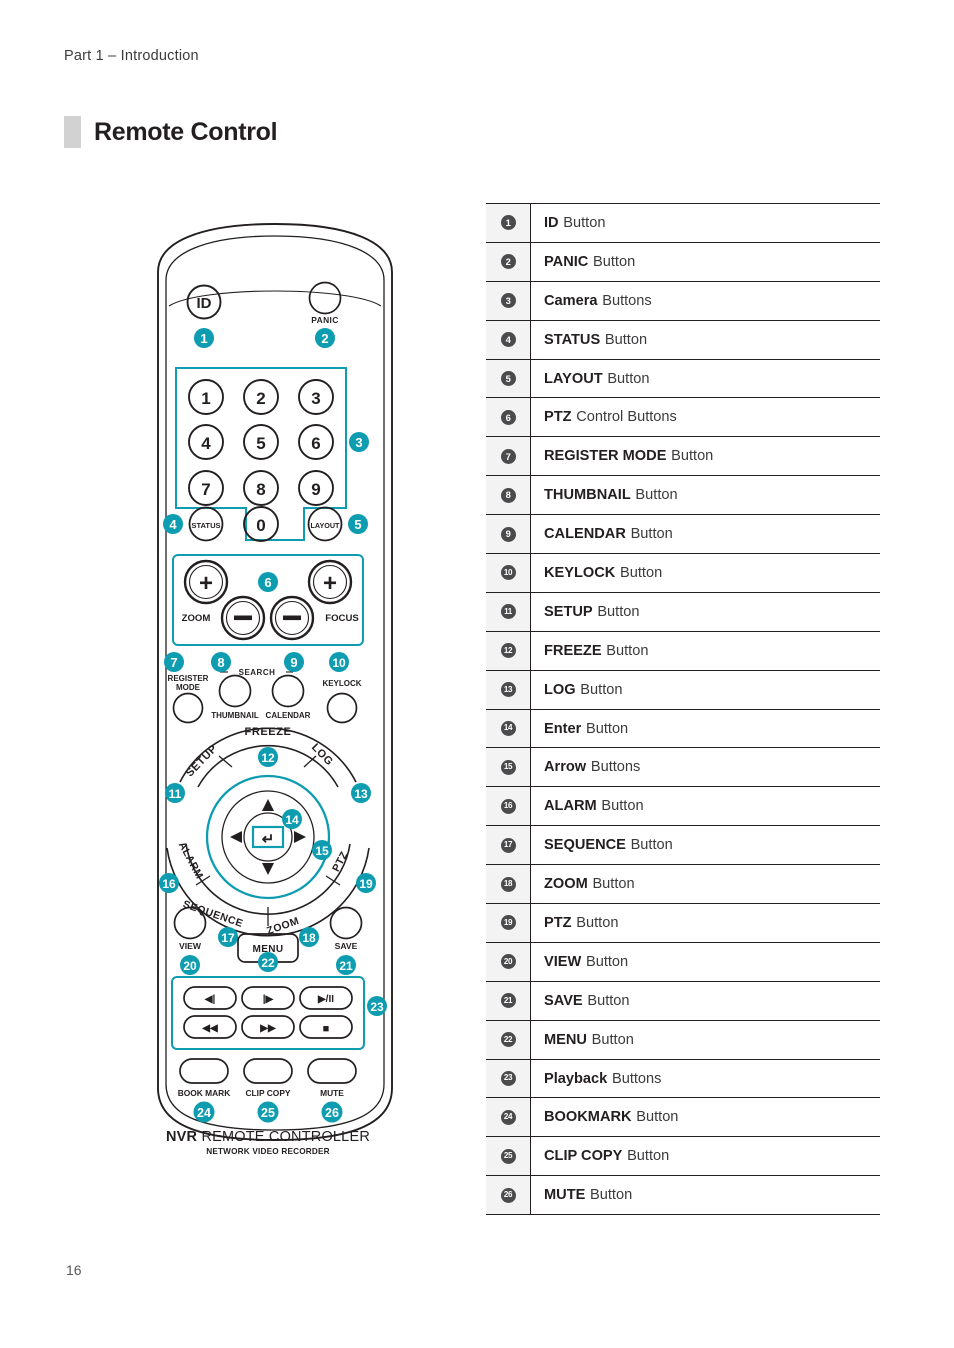 The width and height of the screenshot is (954, 1348). I want to click on remote-play-pause-button: ▶/II, so click(326, 998).